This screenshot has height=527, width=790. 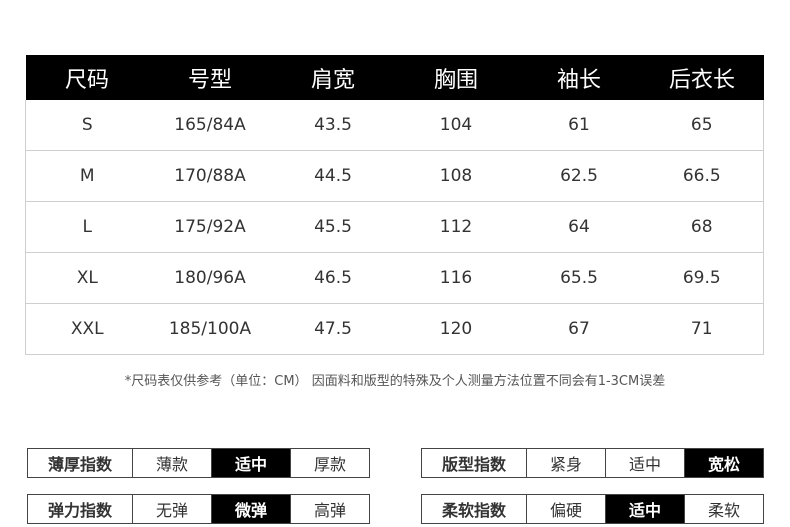 I want to click on table-cell: M, so click(x=87, y=176).